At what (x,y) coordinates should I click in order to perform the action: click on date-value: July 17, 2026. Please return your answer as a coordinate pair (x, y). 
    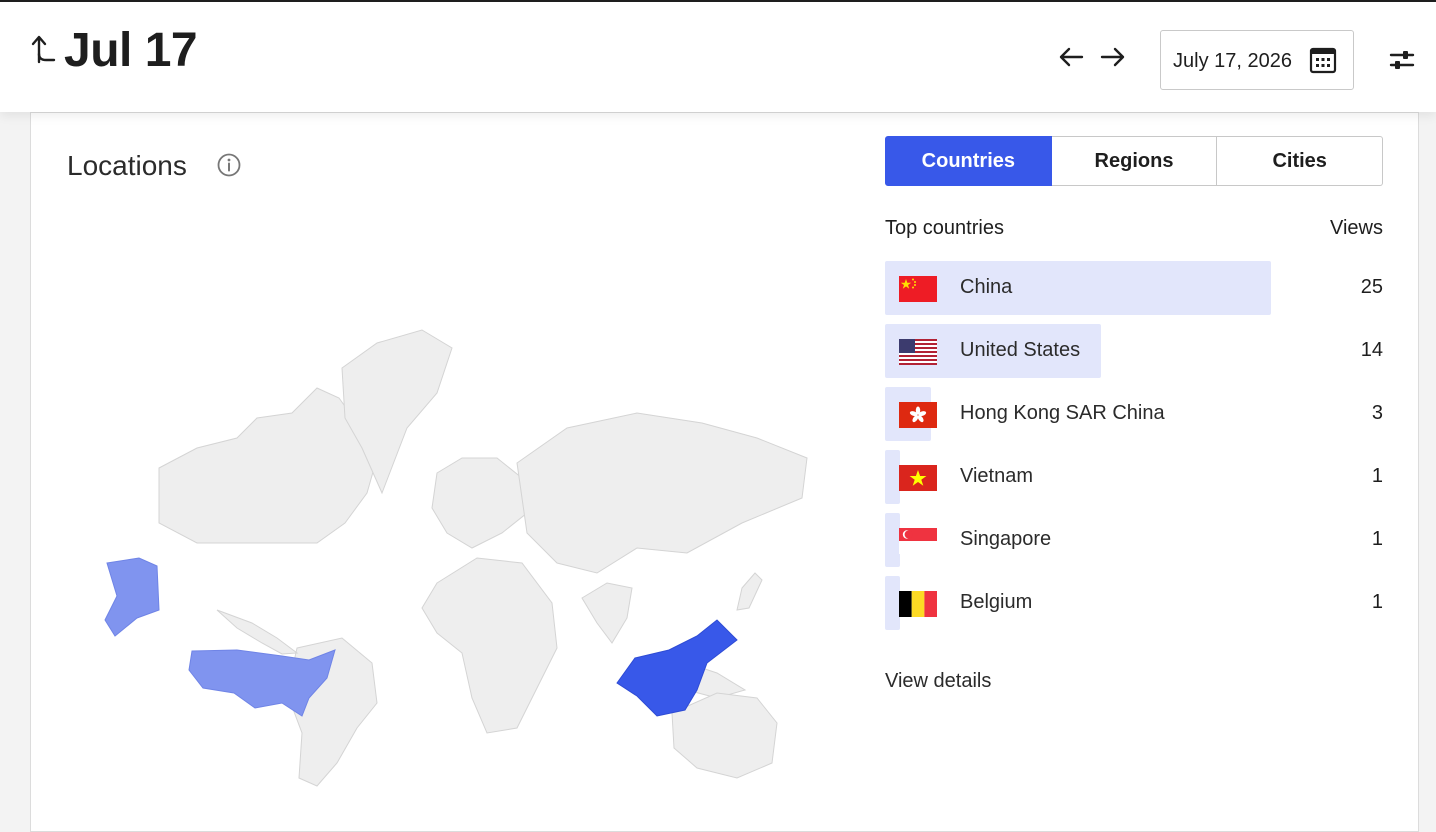
    Looking at the image, I should click on (1232, 61).